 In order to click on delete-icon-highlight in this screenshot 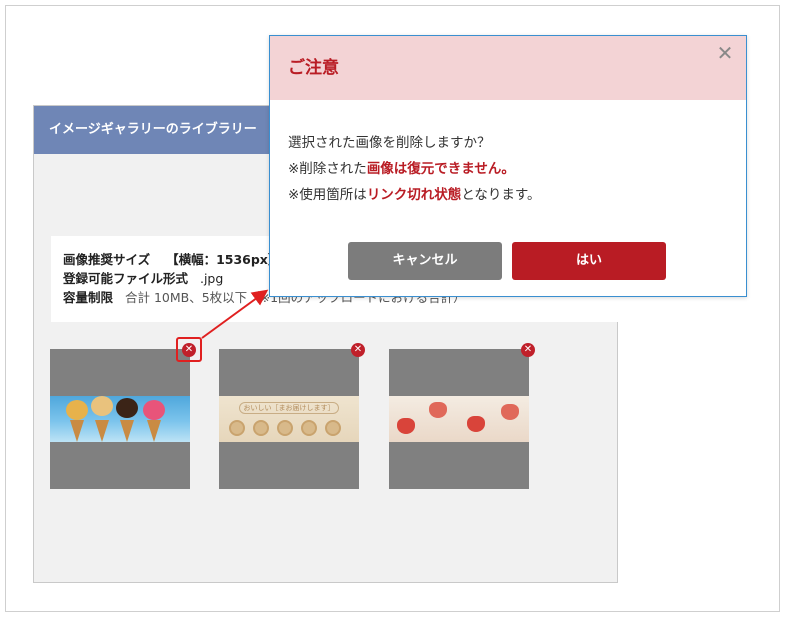, I will do `click(189, 349)`.